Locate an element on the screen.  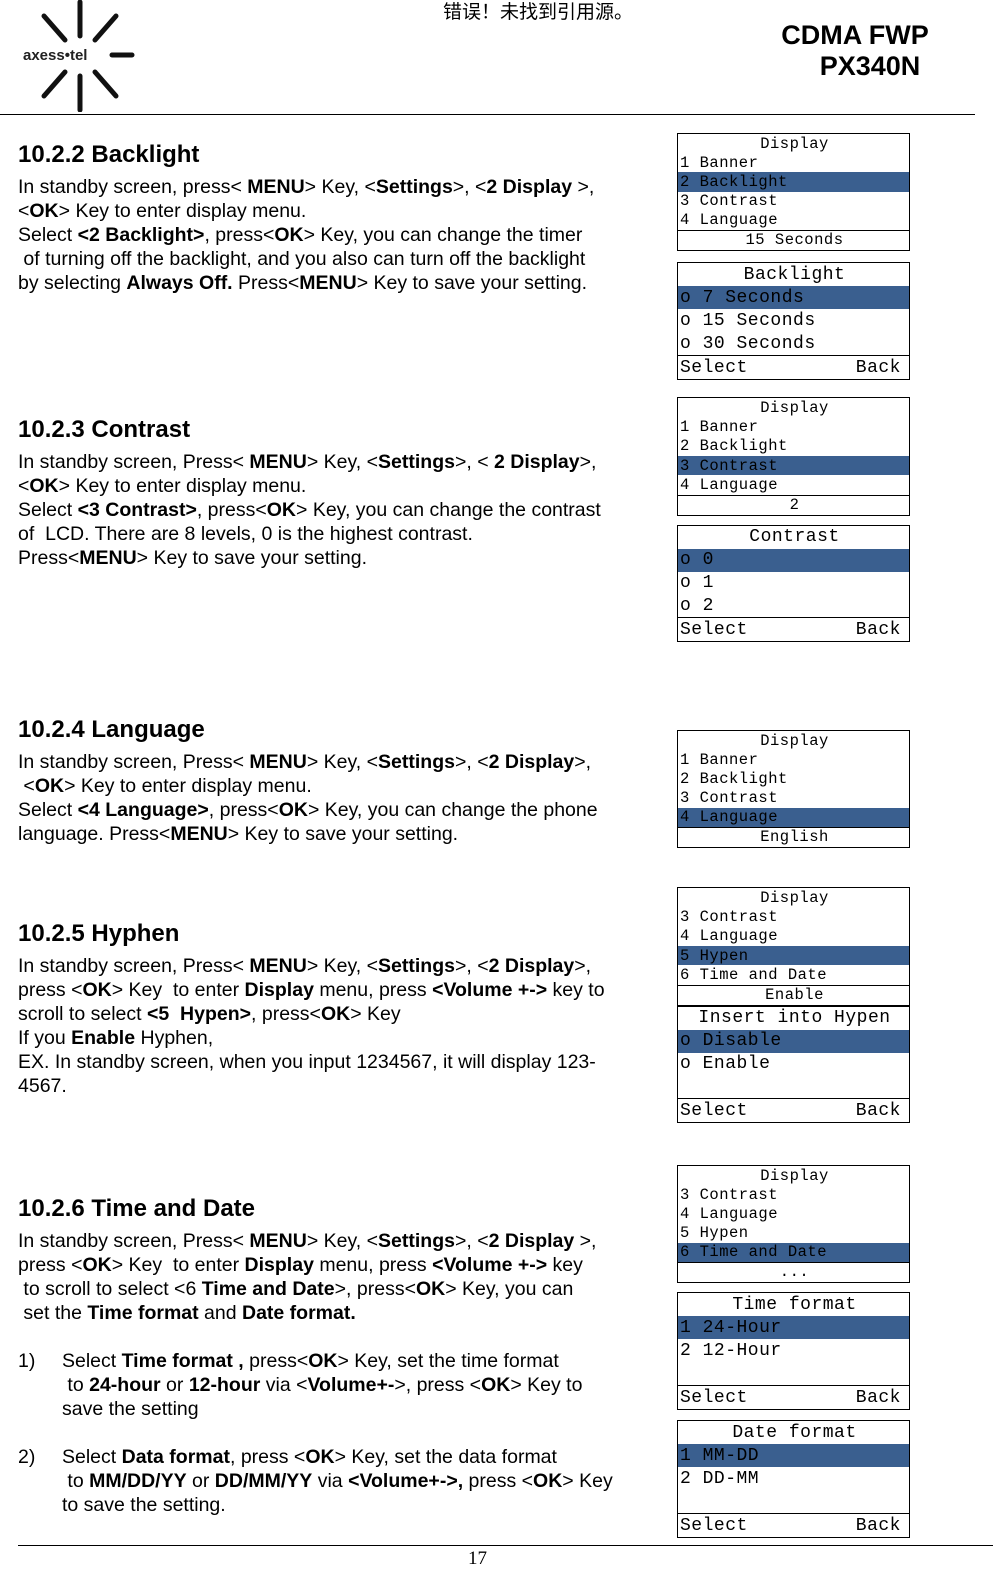
screen-title: Display is located at coordinates (794, 143).